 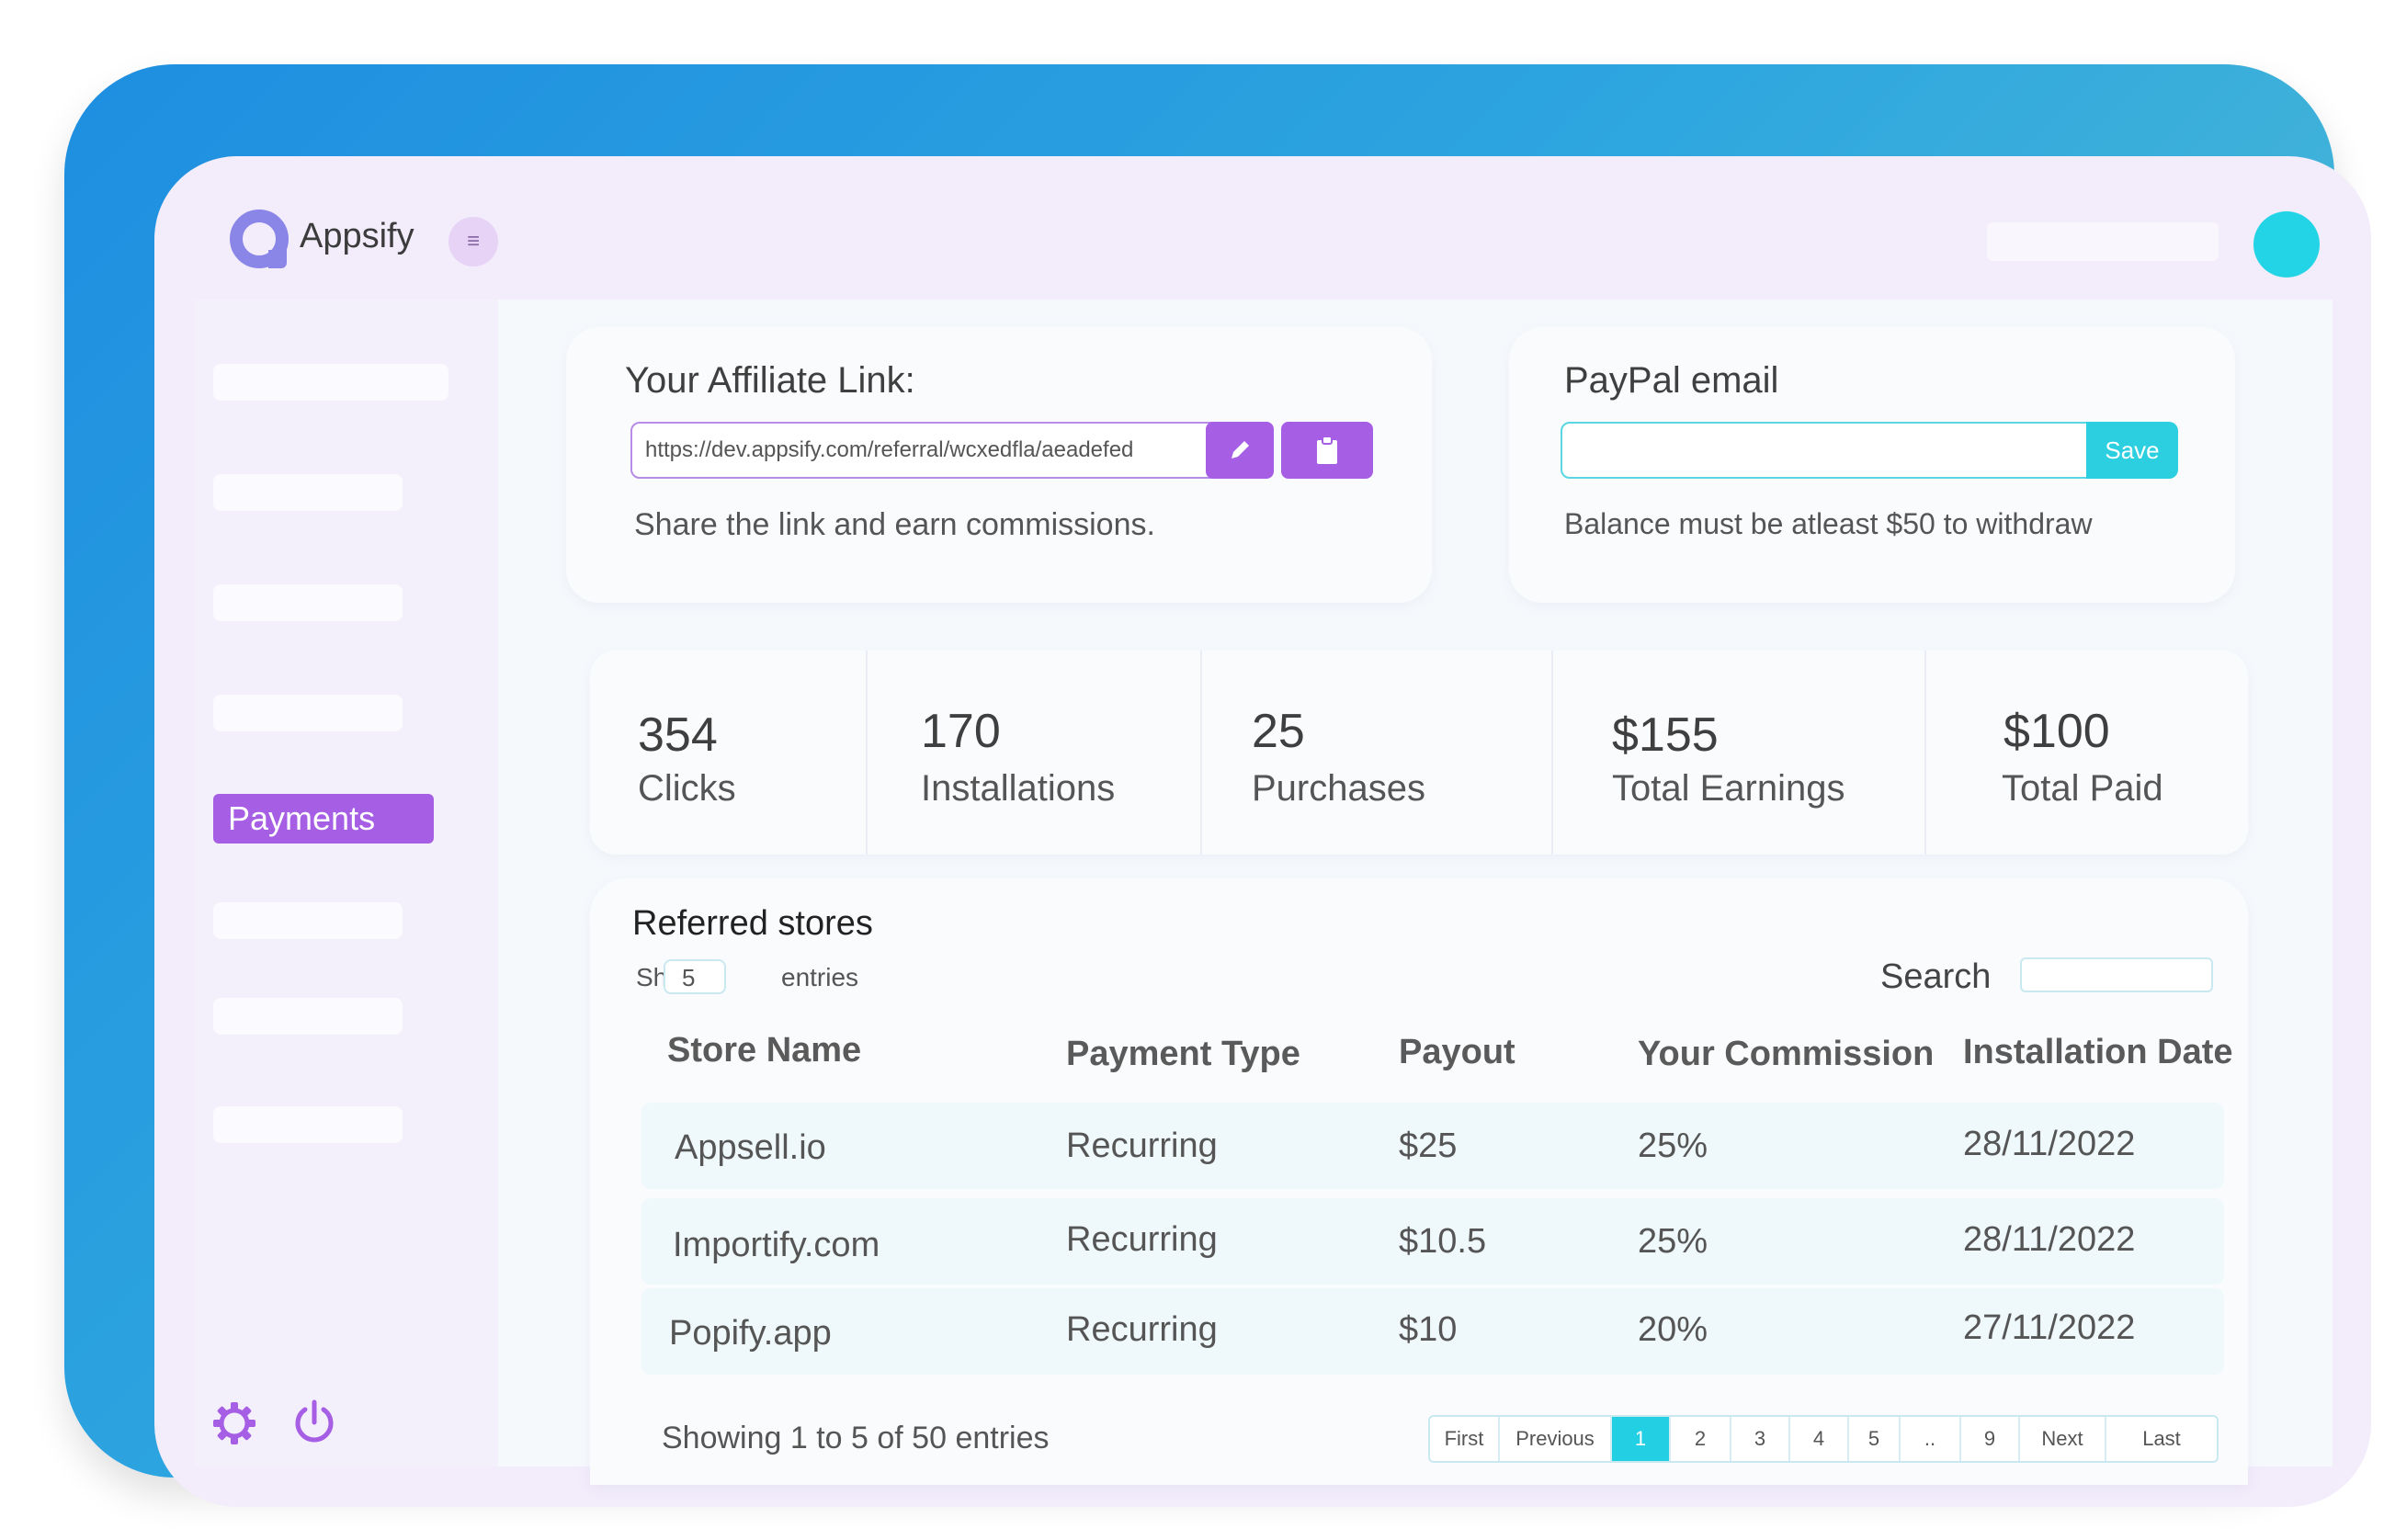 I want to click on stat-clicks: 354 Clicks, so click(x=728, y=753).